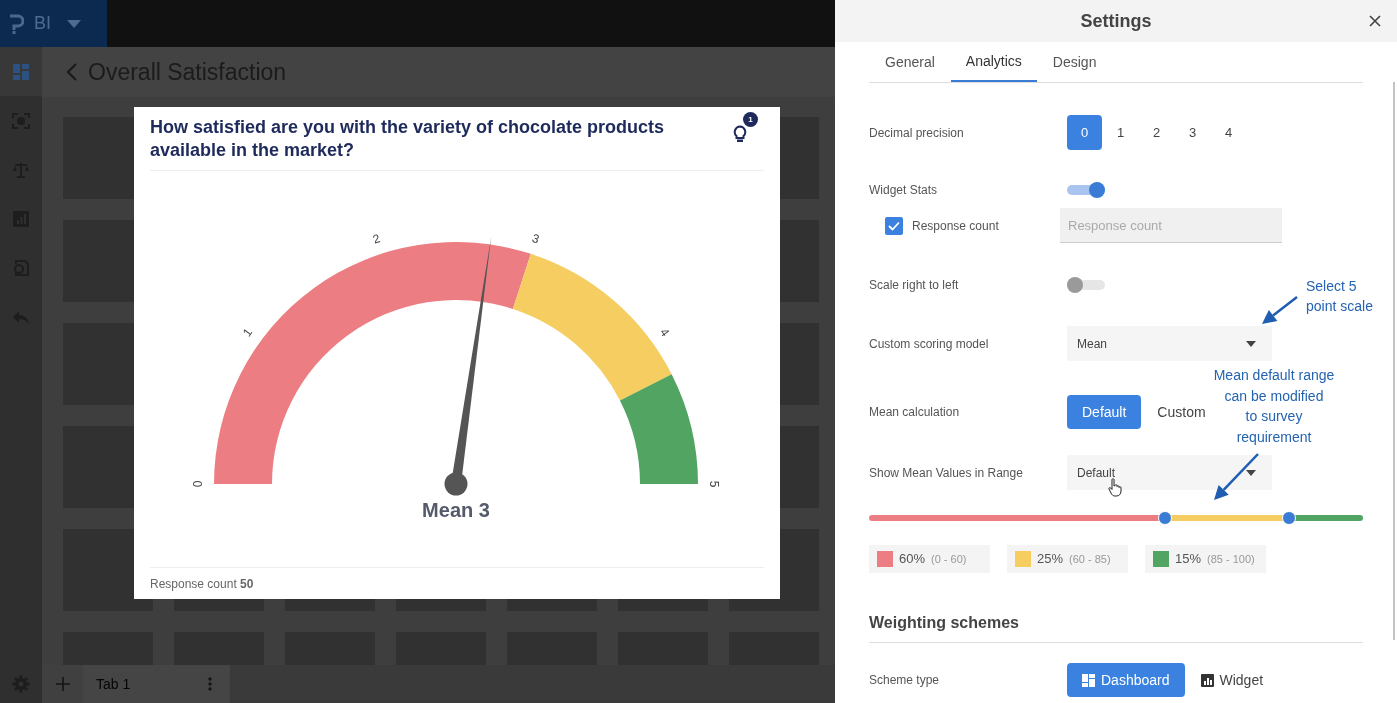 This screenshot has height=703, width=1397. What do you see at coordinates (456, 510) in the screenshot?
I see `gauge-value-label: Mean 3` at bounding box center [456, 510].